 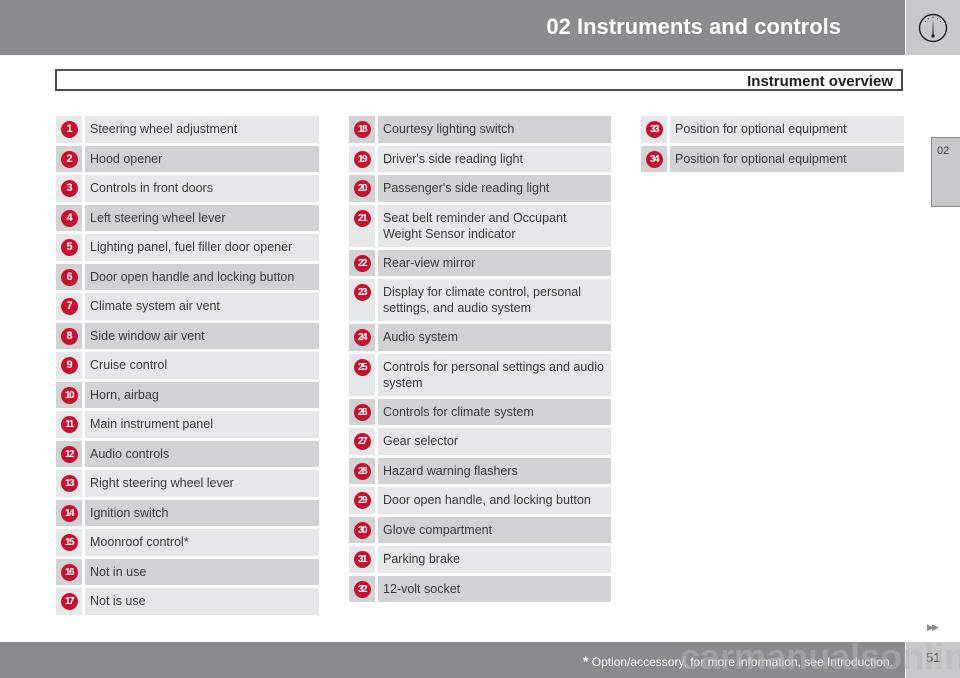 I want to click on callout-number-badge: 27, so click(x=362, y=441).